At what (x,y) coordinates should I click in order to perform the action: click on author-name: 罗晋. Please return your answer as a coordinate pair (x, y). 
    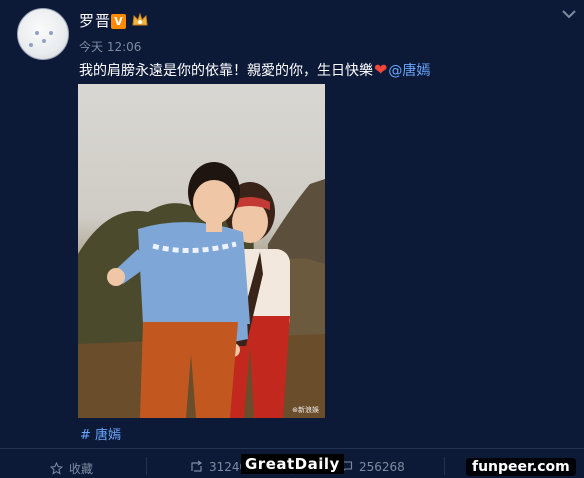
    Looking at the image, I should click on (95, 20).